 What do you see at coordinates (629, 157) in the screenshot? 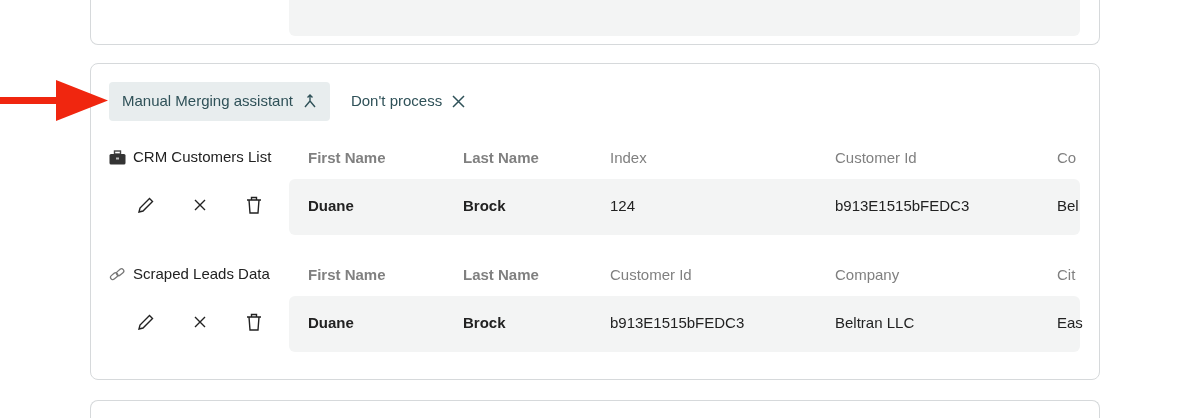
I see `column-header: Index` at bounding box center [629, 157].